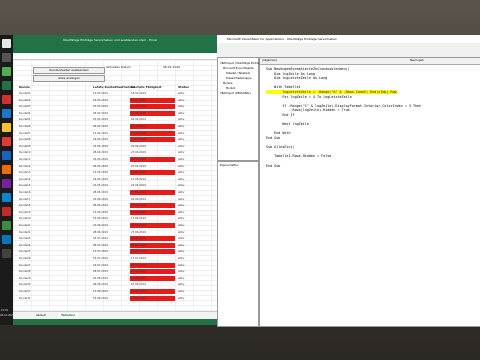 This screenshot has height=360, width=480. I want to click on table-cell: Kunde11, so click(25, 159).